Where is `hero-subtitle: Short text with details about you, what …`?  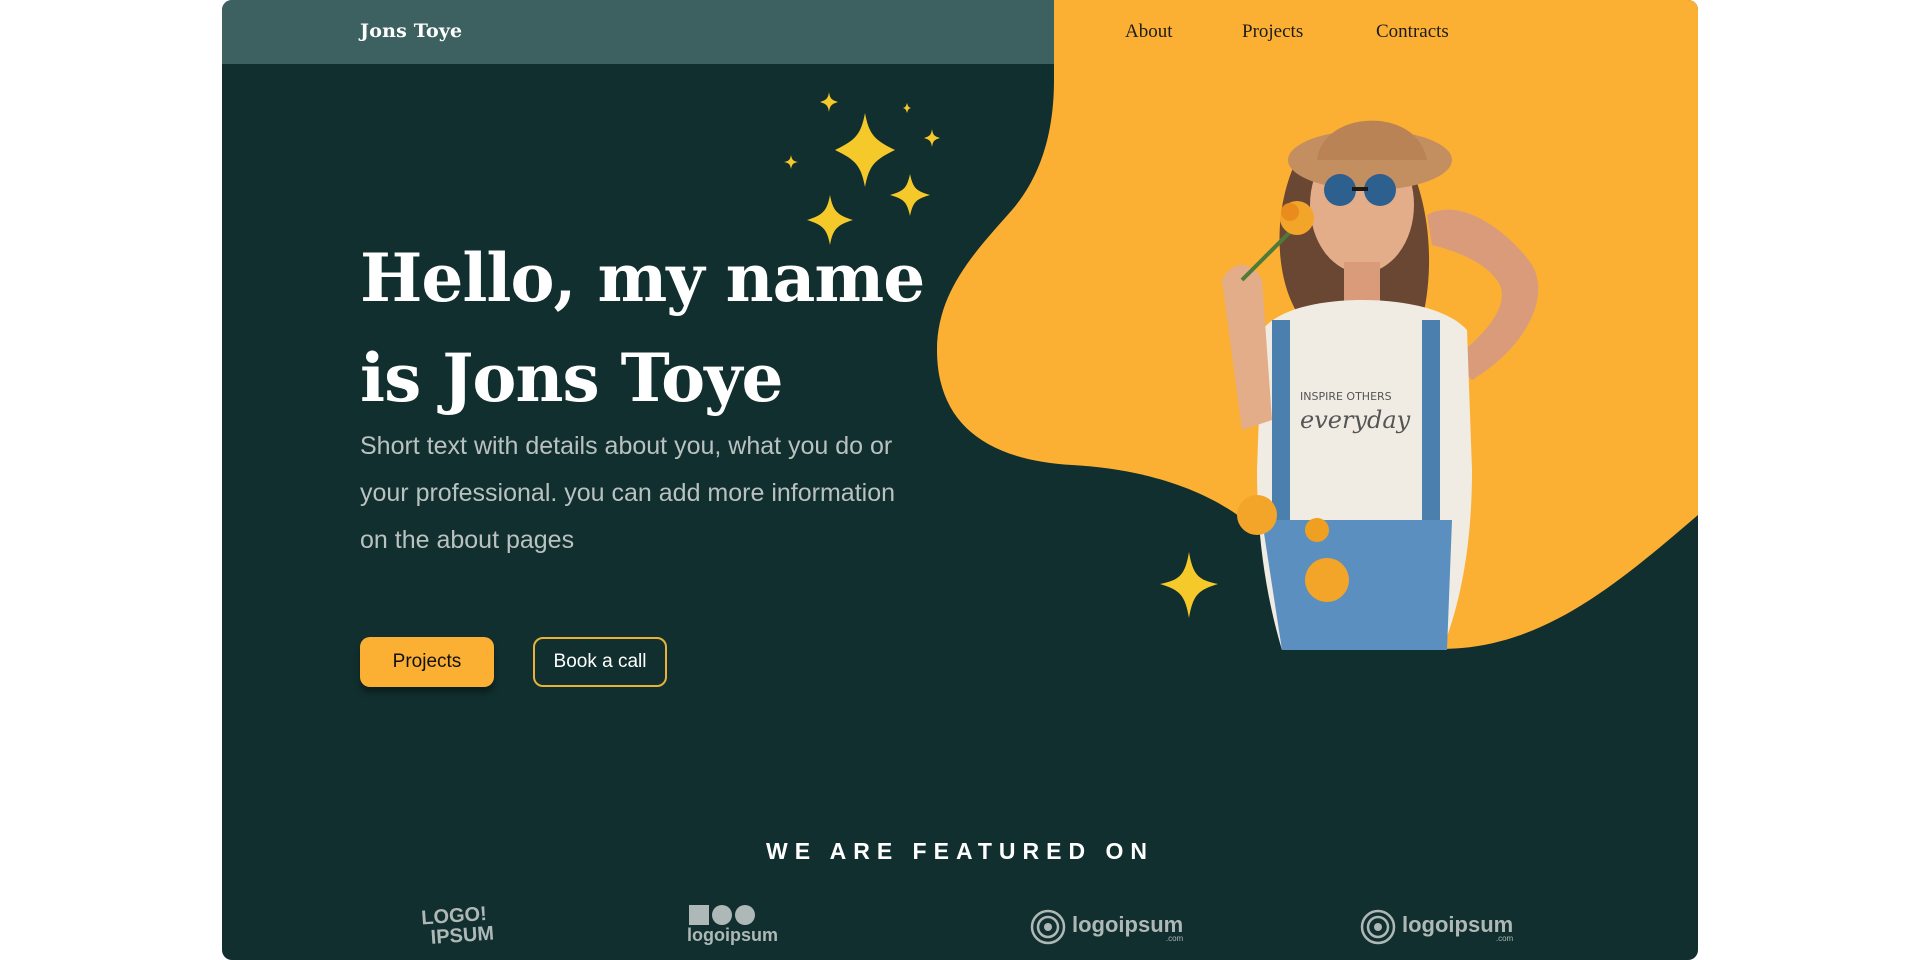
hero-subtitle: Short text with details about you, what … is located at coordinates (628, 493).